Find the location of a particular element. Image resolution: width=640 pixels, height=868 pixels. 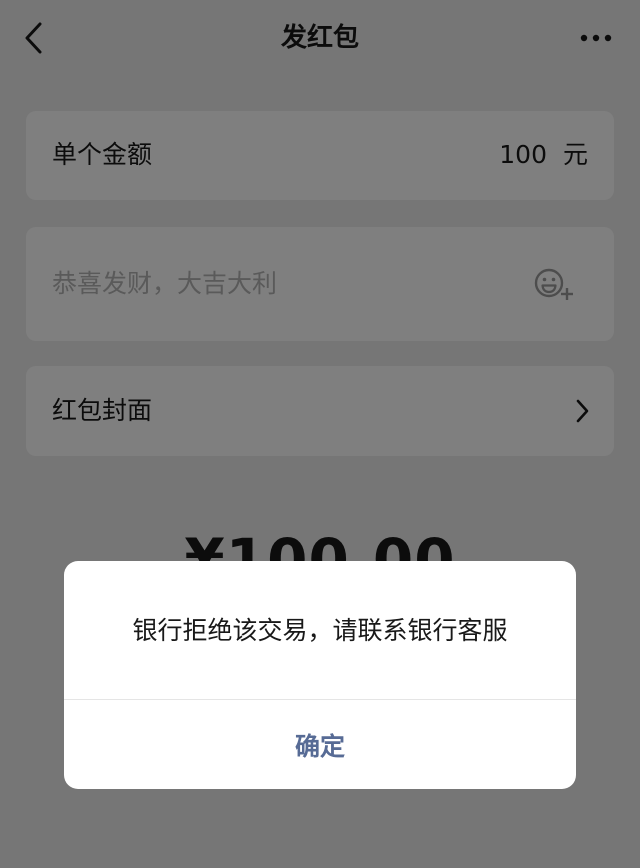

confirm-button: 确定 is located at coordinates (320, 744).